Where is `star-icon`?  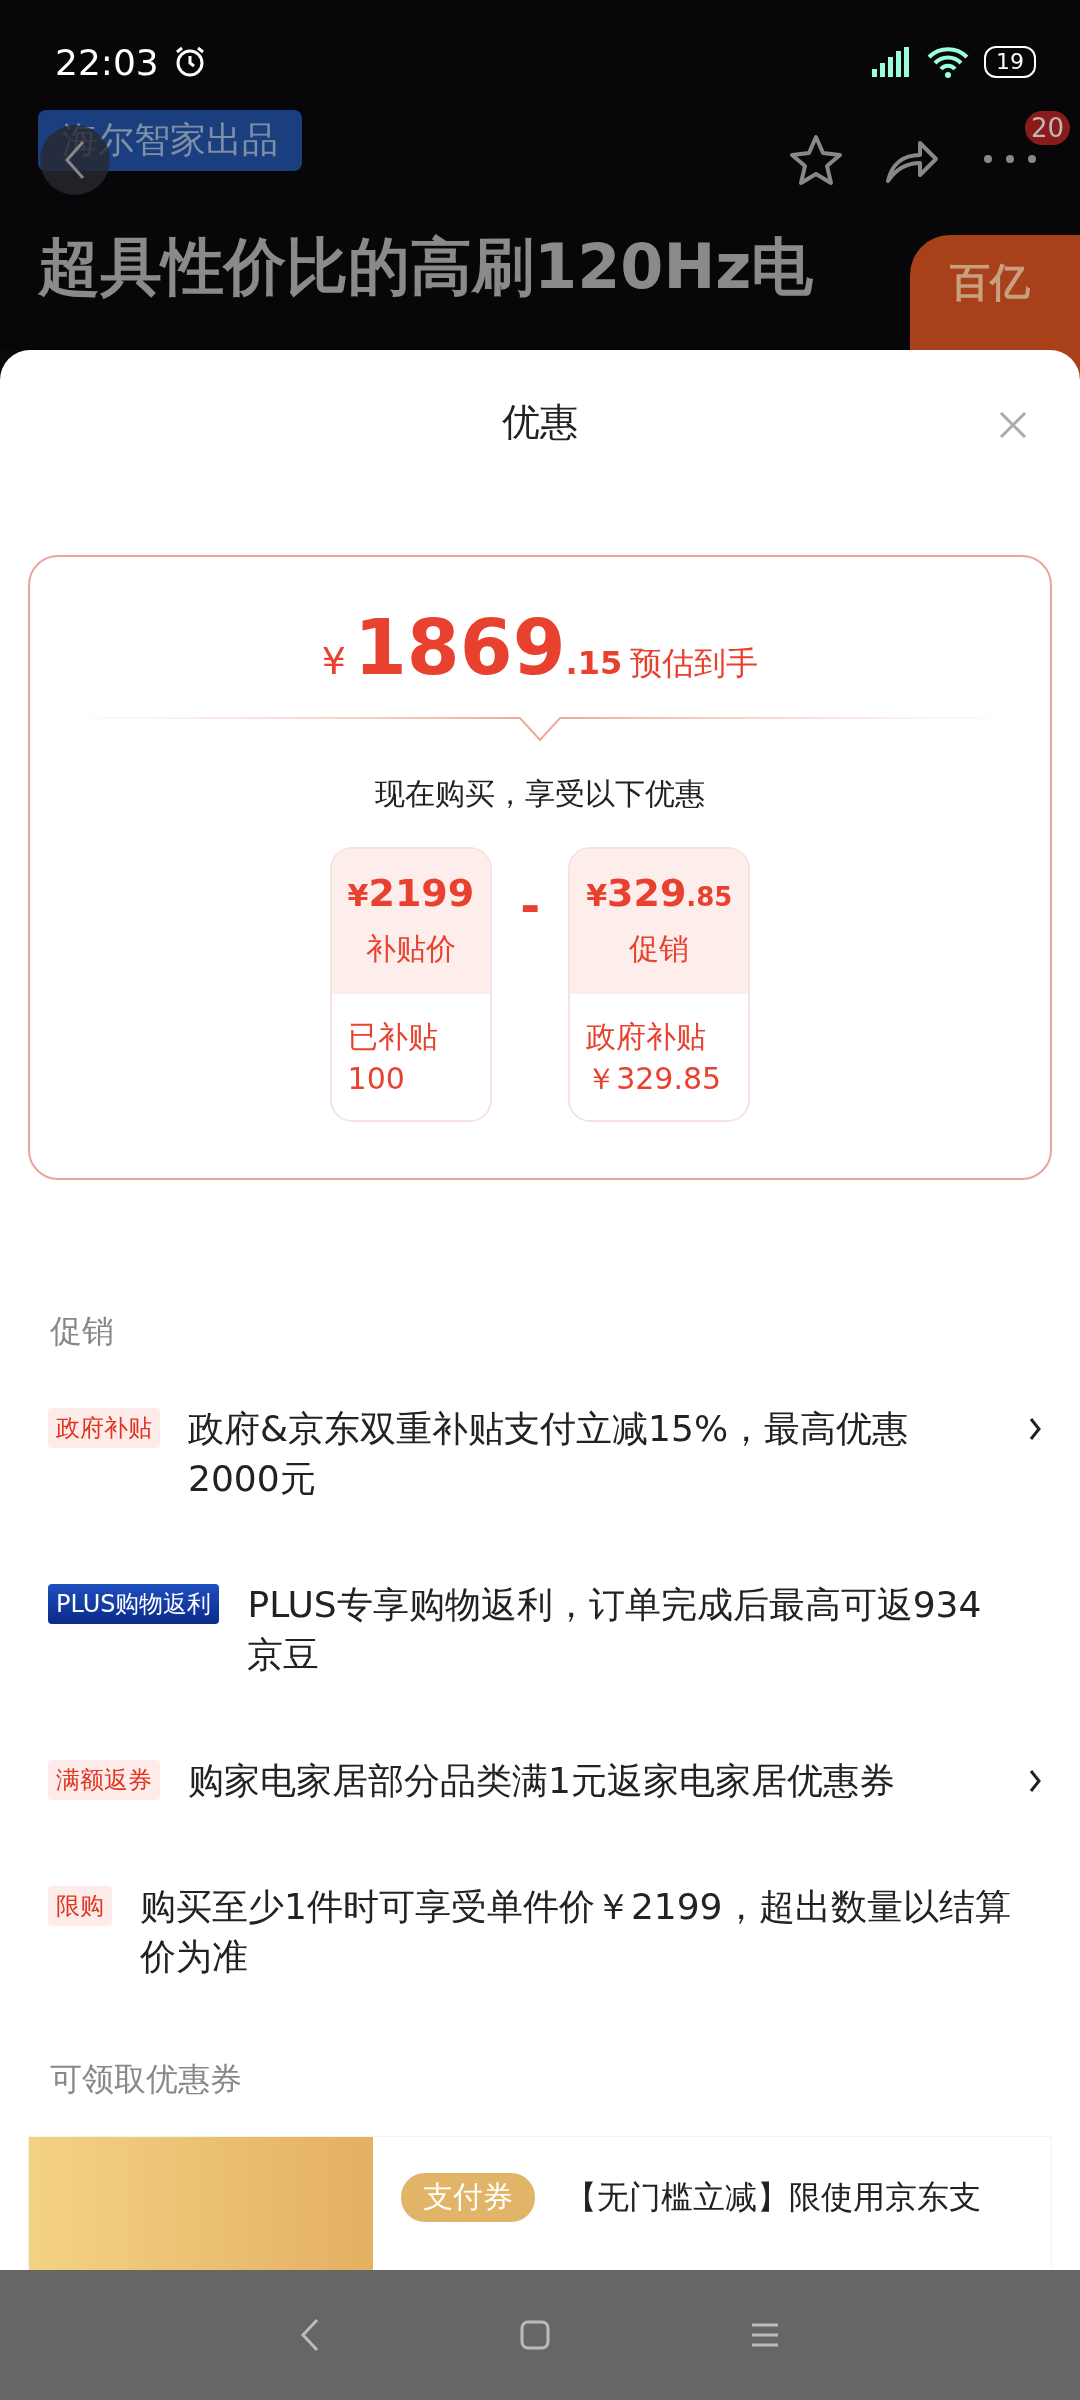 star-icon is located at coordinates (816, 160).